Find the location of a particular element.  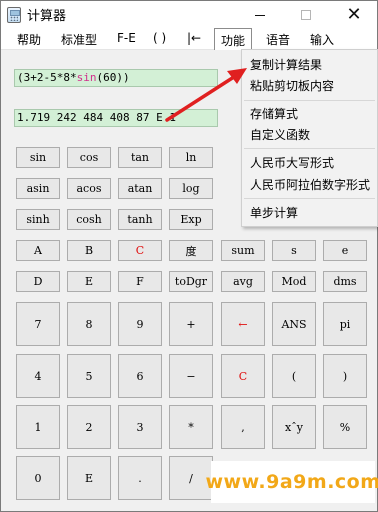

key-button: acos is located at coordinates (89, 188).